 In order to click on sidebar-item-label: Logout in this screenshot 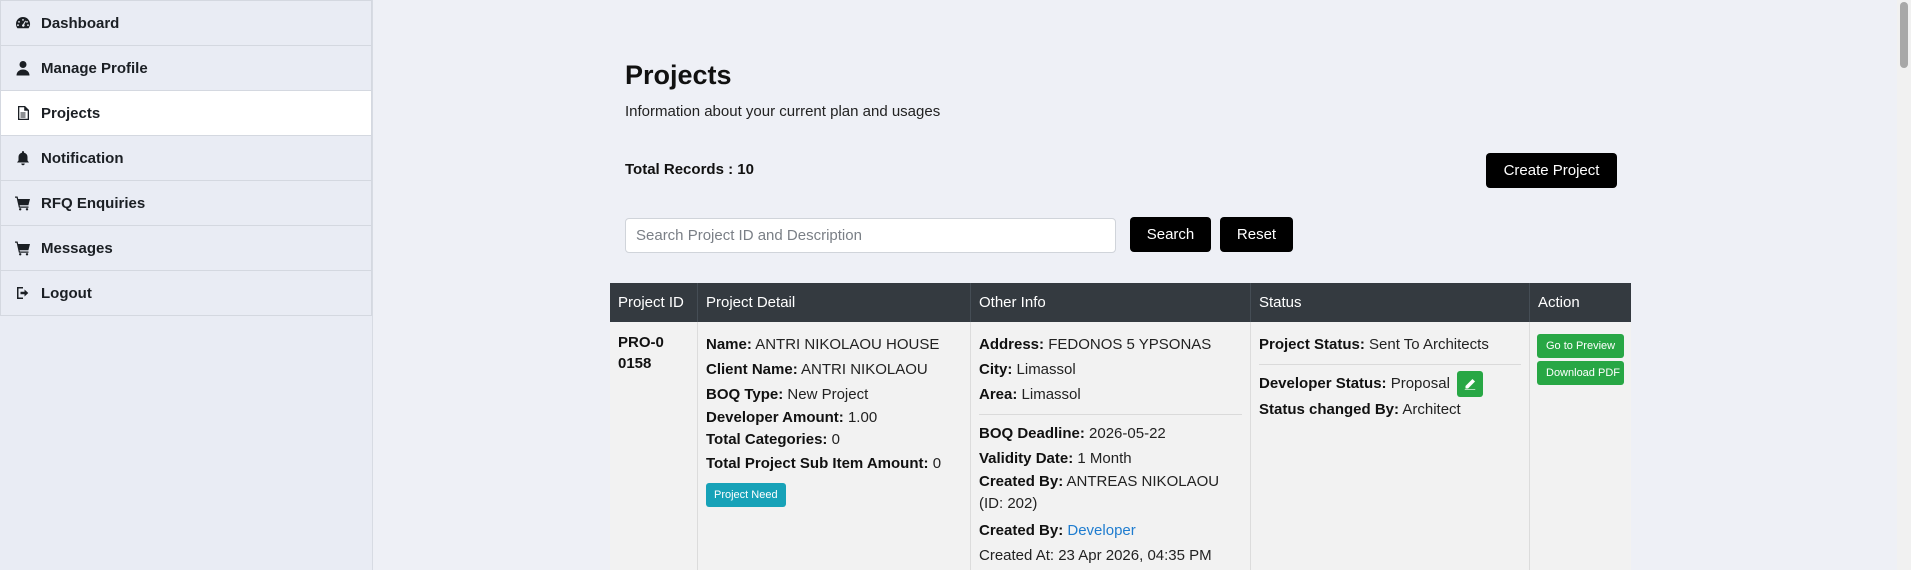, I will do `click(66, 293)`.